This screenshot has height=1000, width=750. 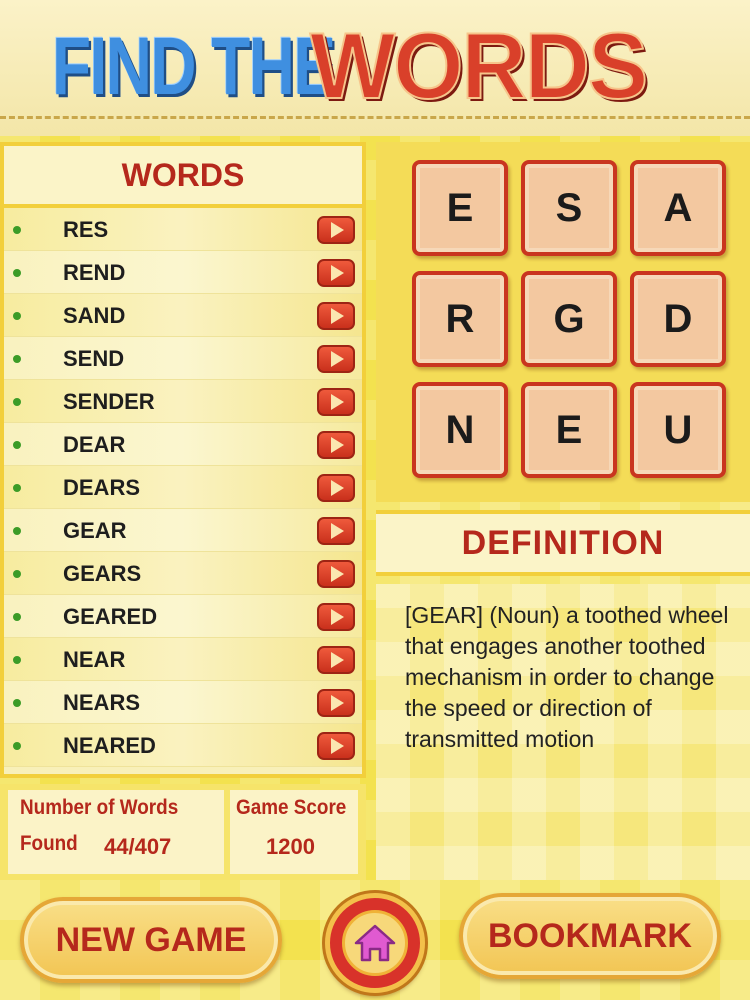 What do you see at coordinates (183, 616) in the screenshot?
I see `word-list-item: GEARED` at bounding box center [183, 616].